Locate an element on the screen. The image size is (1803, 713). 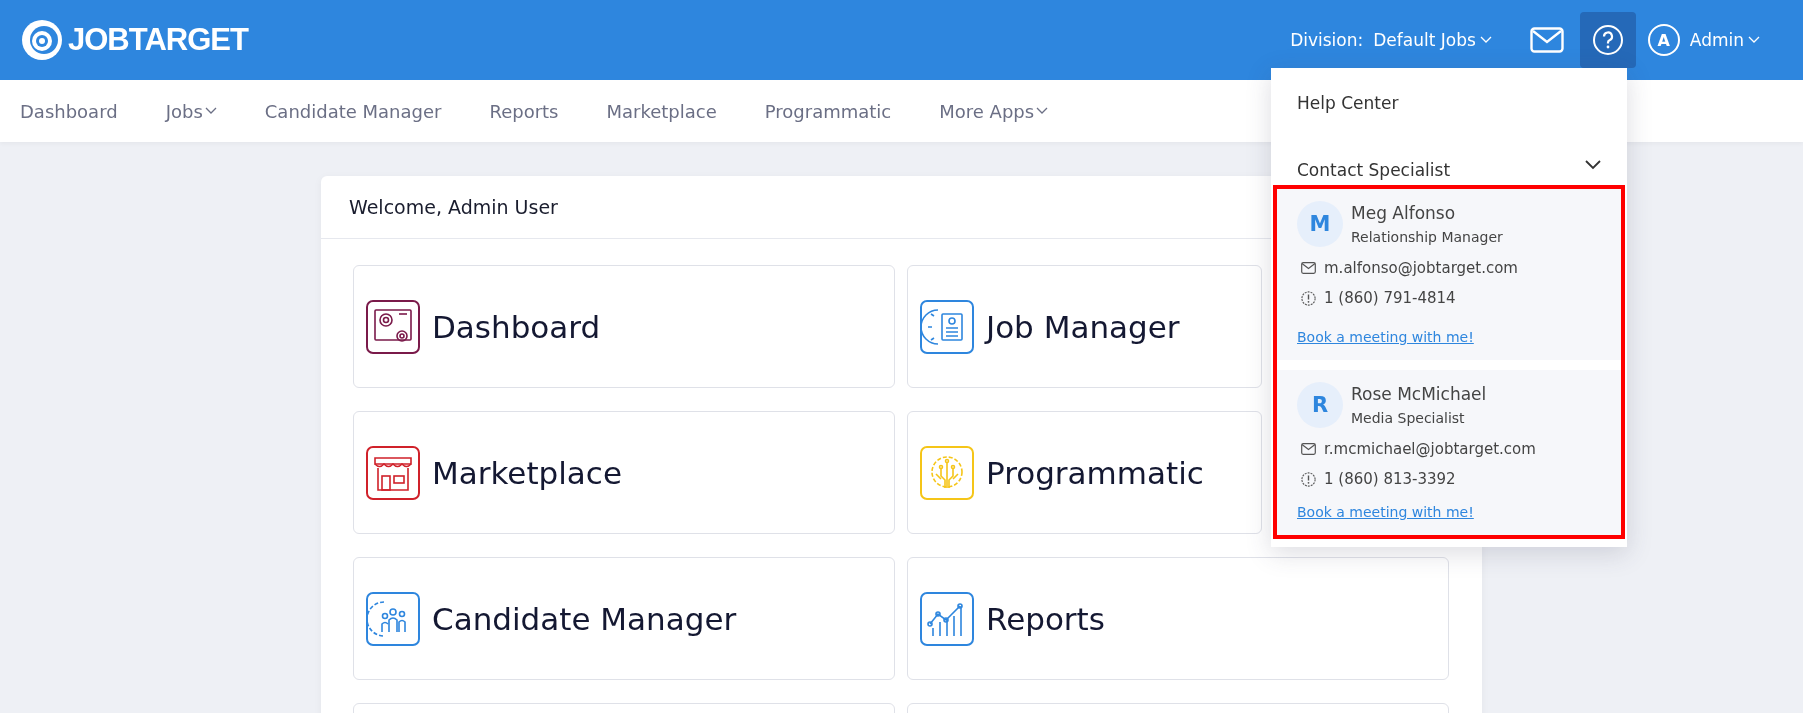
user-menu: Admin is located at coordinates (1724, 40).